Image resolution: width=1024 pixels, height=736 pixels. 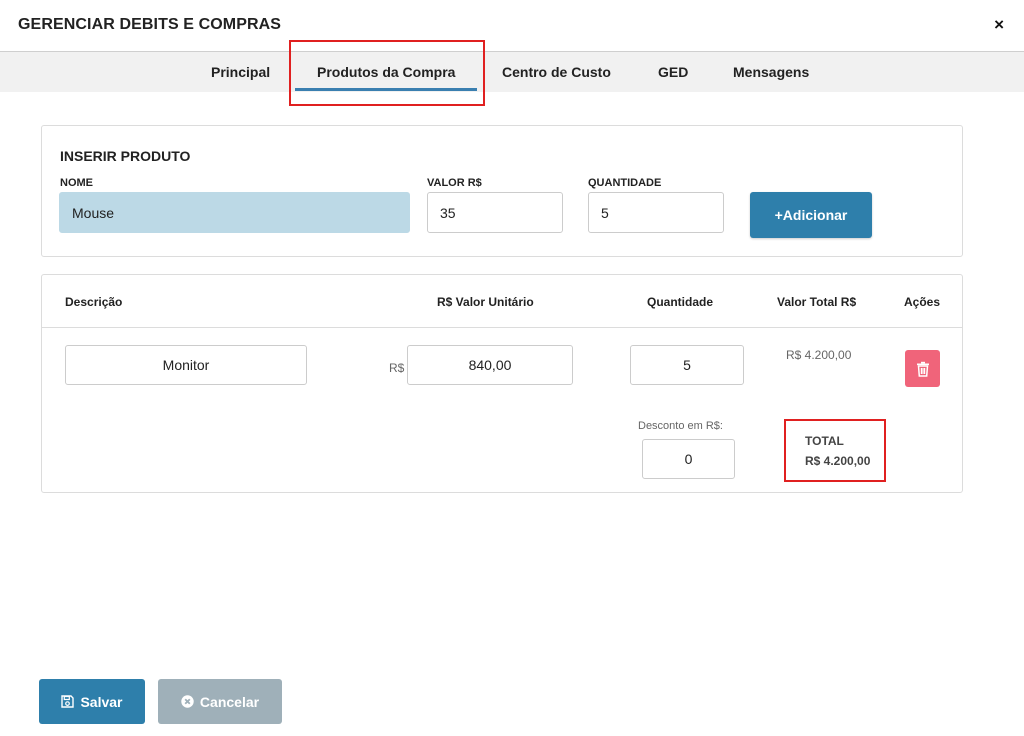 I want to click on modal-title: GERENCIAR DEBITS E COMPRAS, so click(x=150, y=24).